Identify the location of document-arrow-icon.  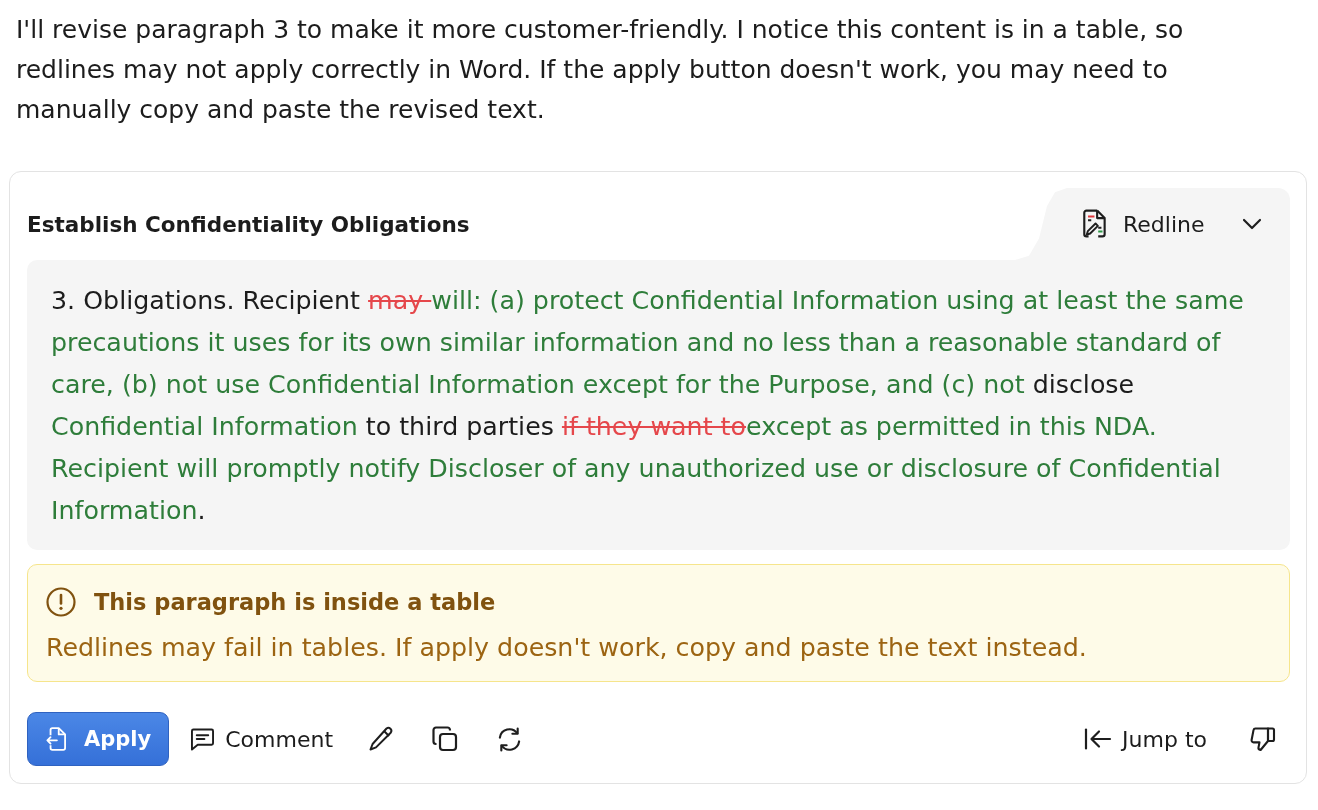
(56, 739).